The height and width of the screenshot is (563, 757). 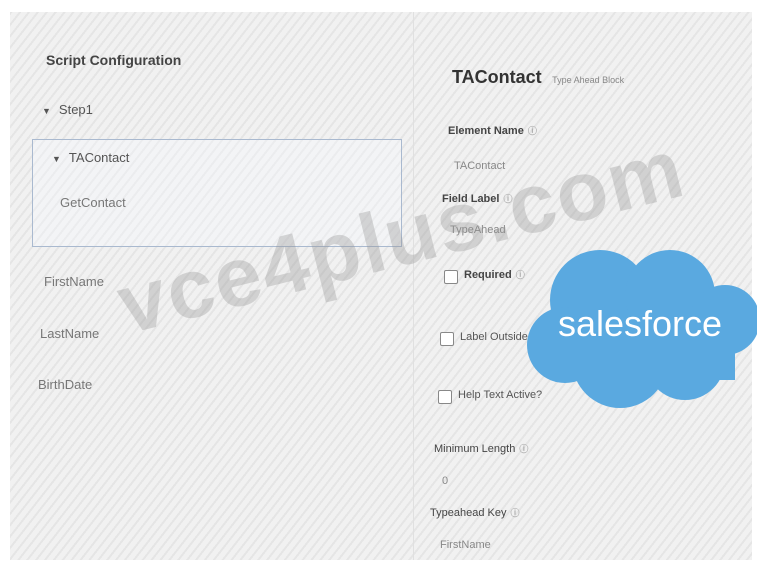 What do you see at coordinates (488, 275) in the screenshot?
I see `required-label-text: Required` at bounding box center [488, 275].